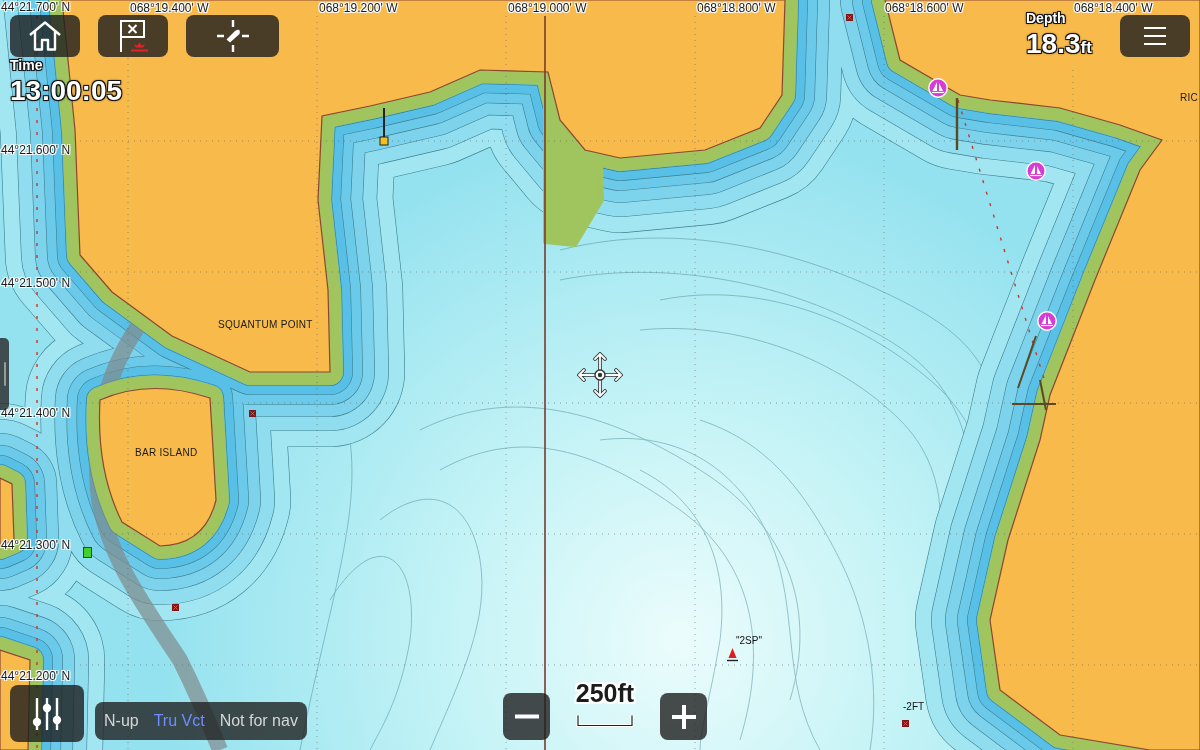 Image resolution: width=1200 pixels, height=750 pixels. What do you see at coordinates (166, 453) in the screenshot?
I see `place-name-label: BAR ISLAND` at bounding box center [166, 453].